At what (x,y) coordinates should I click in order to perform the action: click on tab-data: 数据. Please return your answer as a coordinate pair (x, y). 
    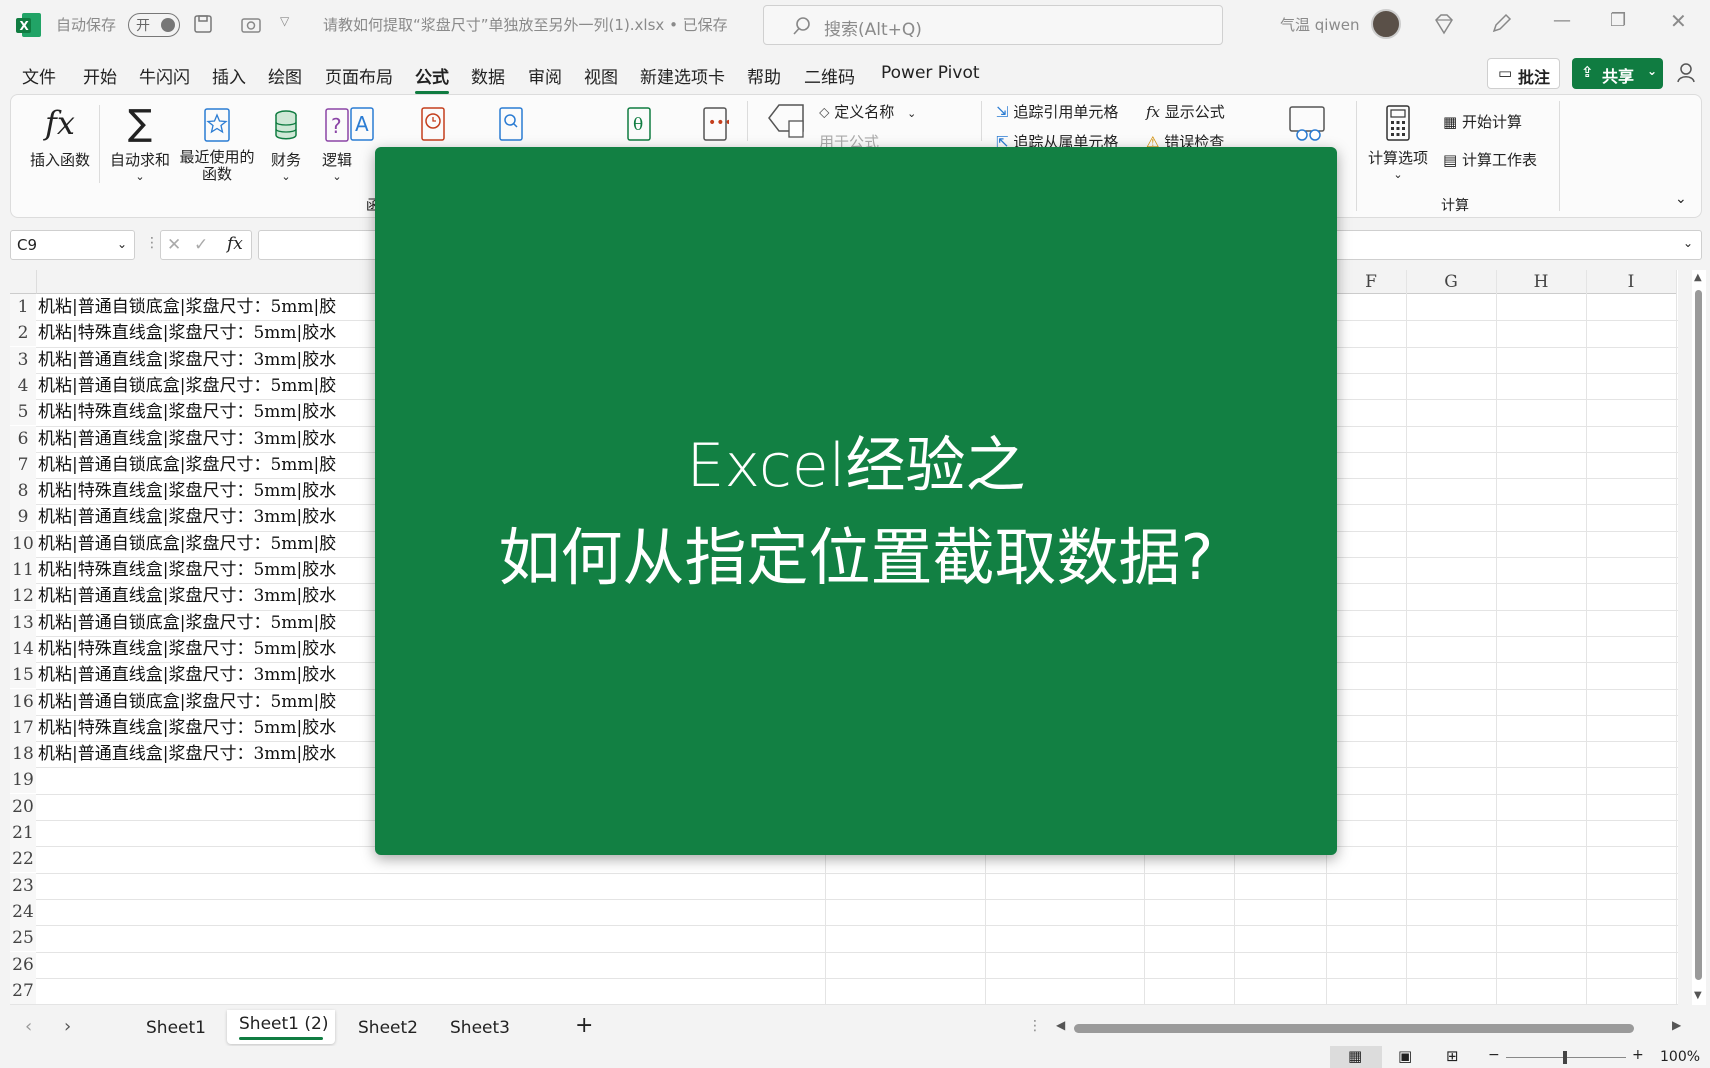
    Looking at the image, I should click on (488, 75).